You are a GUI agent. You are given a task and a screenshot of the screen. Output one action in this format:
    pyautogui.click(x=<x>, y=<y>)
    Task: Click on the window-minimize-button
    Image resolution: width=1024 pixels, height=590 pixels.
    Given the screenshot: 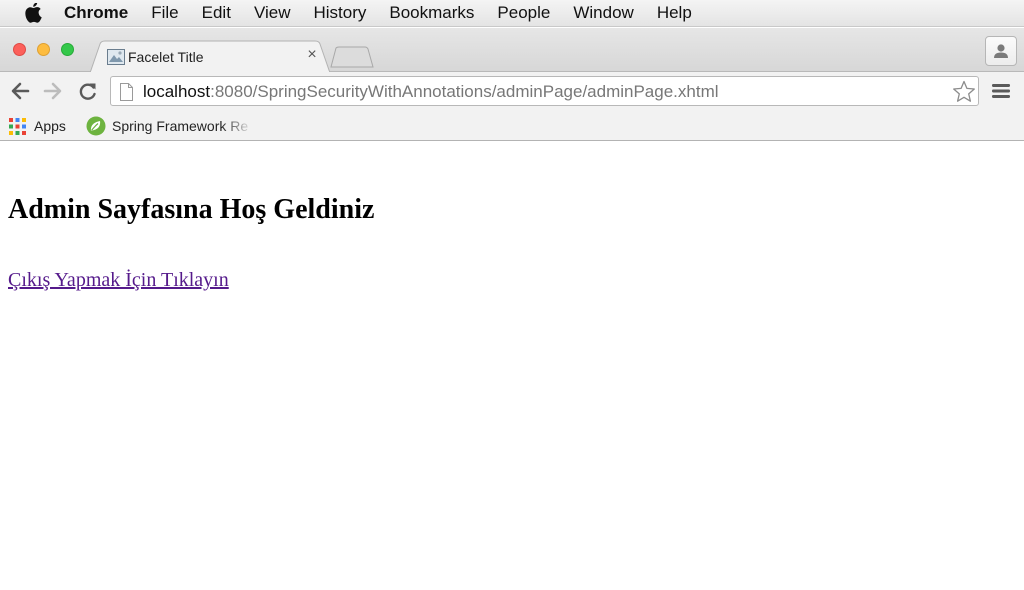 What is the action you would take?
    pyautogui.click(x=43, y=49)
    